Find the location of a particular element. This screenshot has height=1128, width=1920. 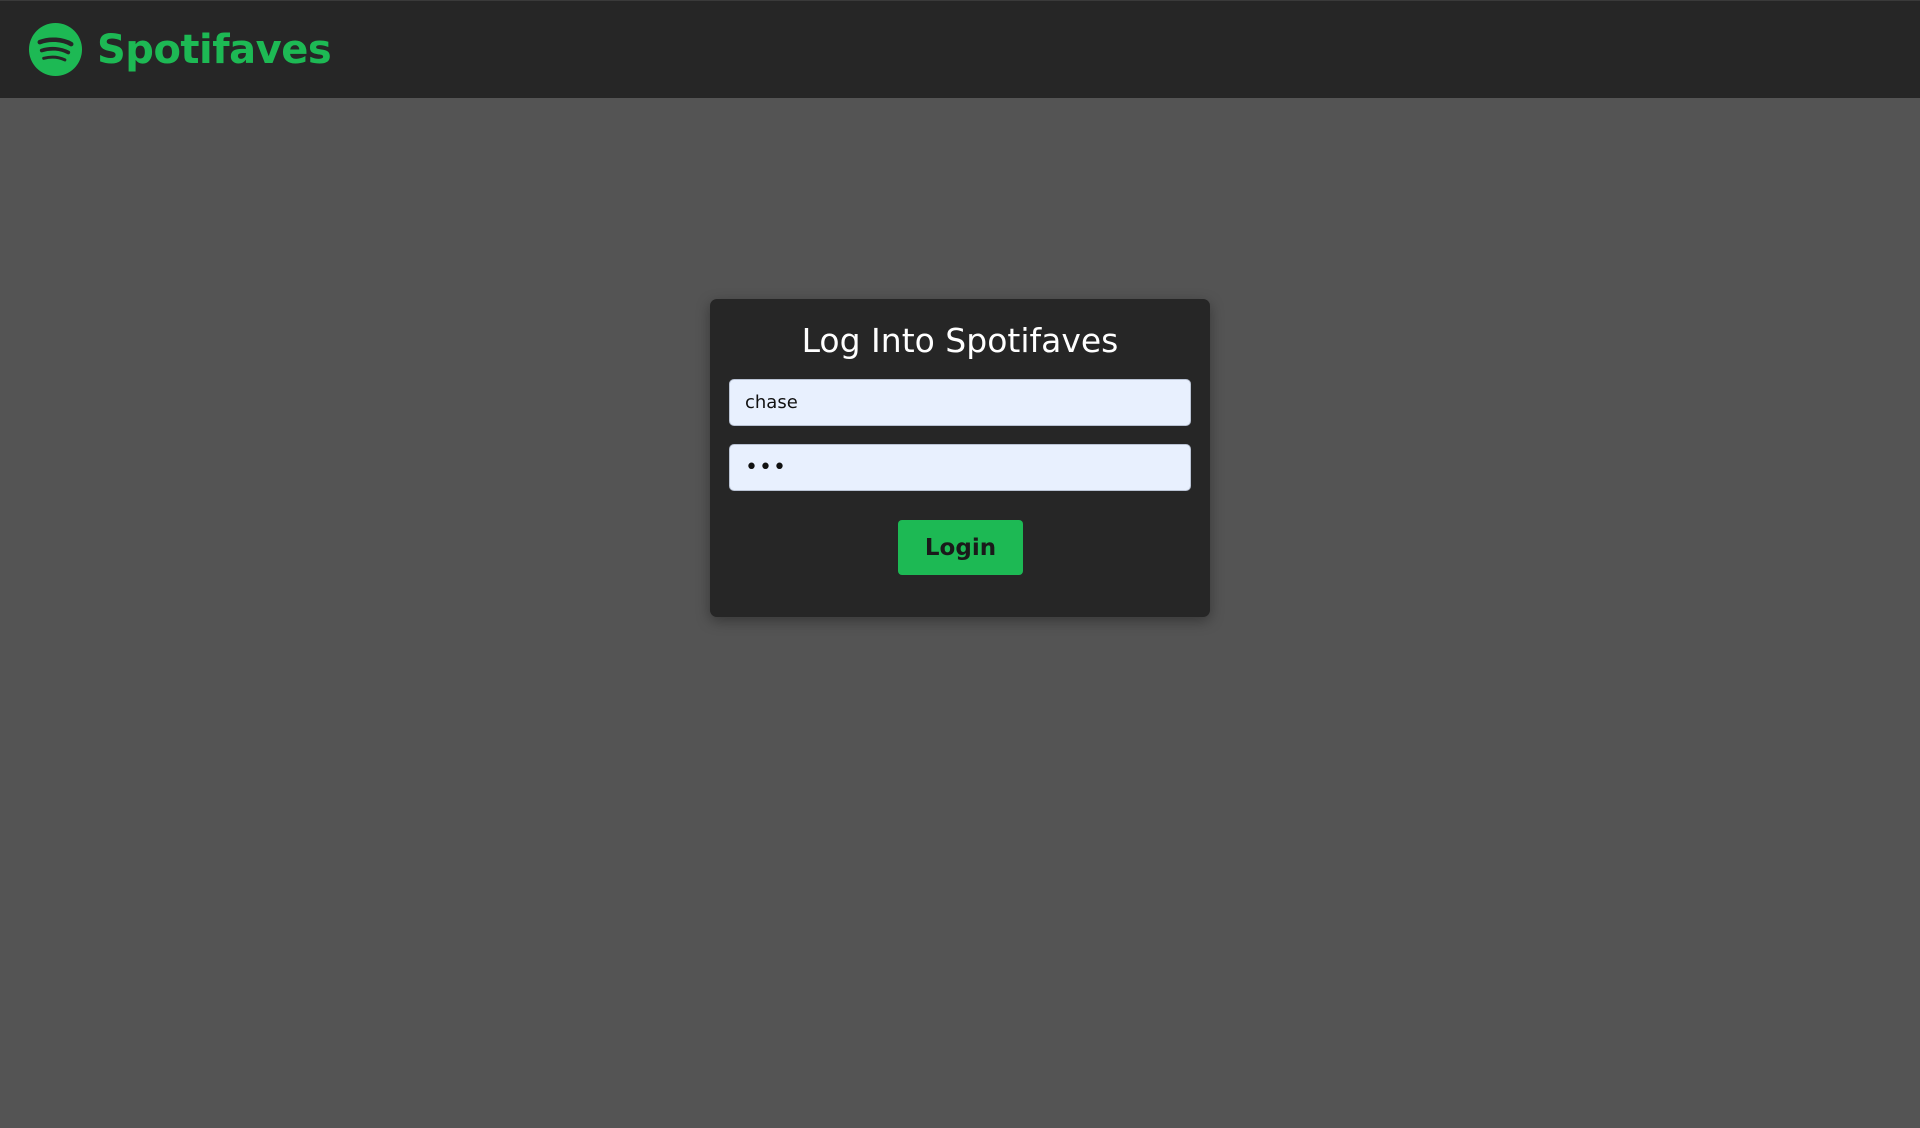

login-button: Login is located at coordinates (960, 547).